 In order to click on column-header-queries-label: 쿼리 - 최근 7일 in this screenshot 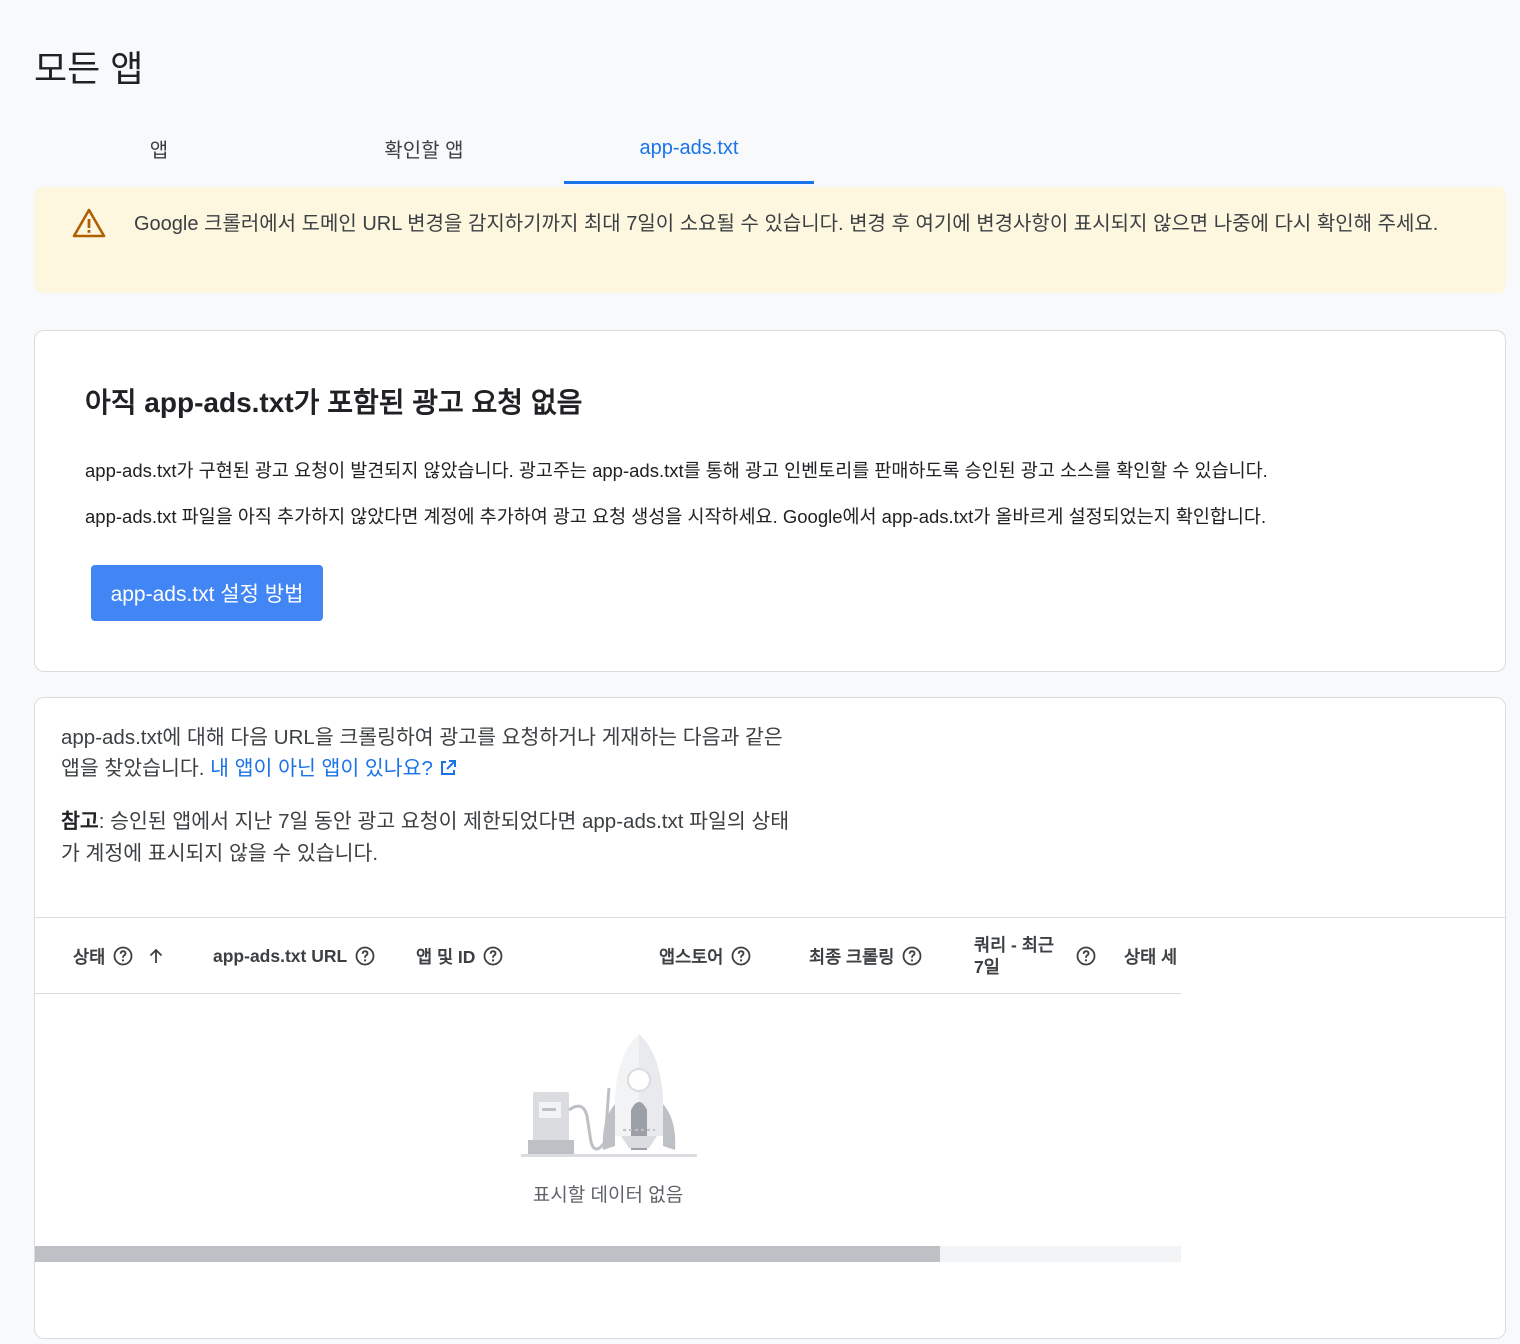, I will do `click(1014, 956)`.